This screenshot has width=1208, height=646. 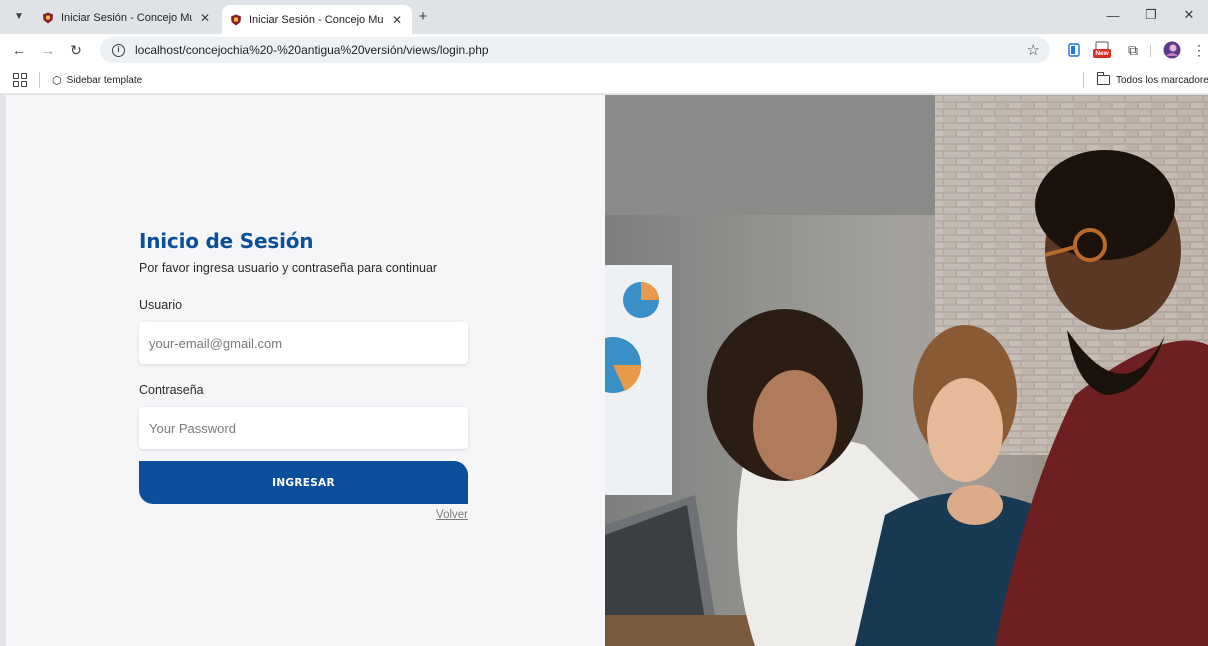 I want to click on restore-icon: ❐, so click(x=1151, y=15).